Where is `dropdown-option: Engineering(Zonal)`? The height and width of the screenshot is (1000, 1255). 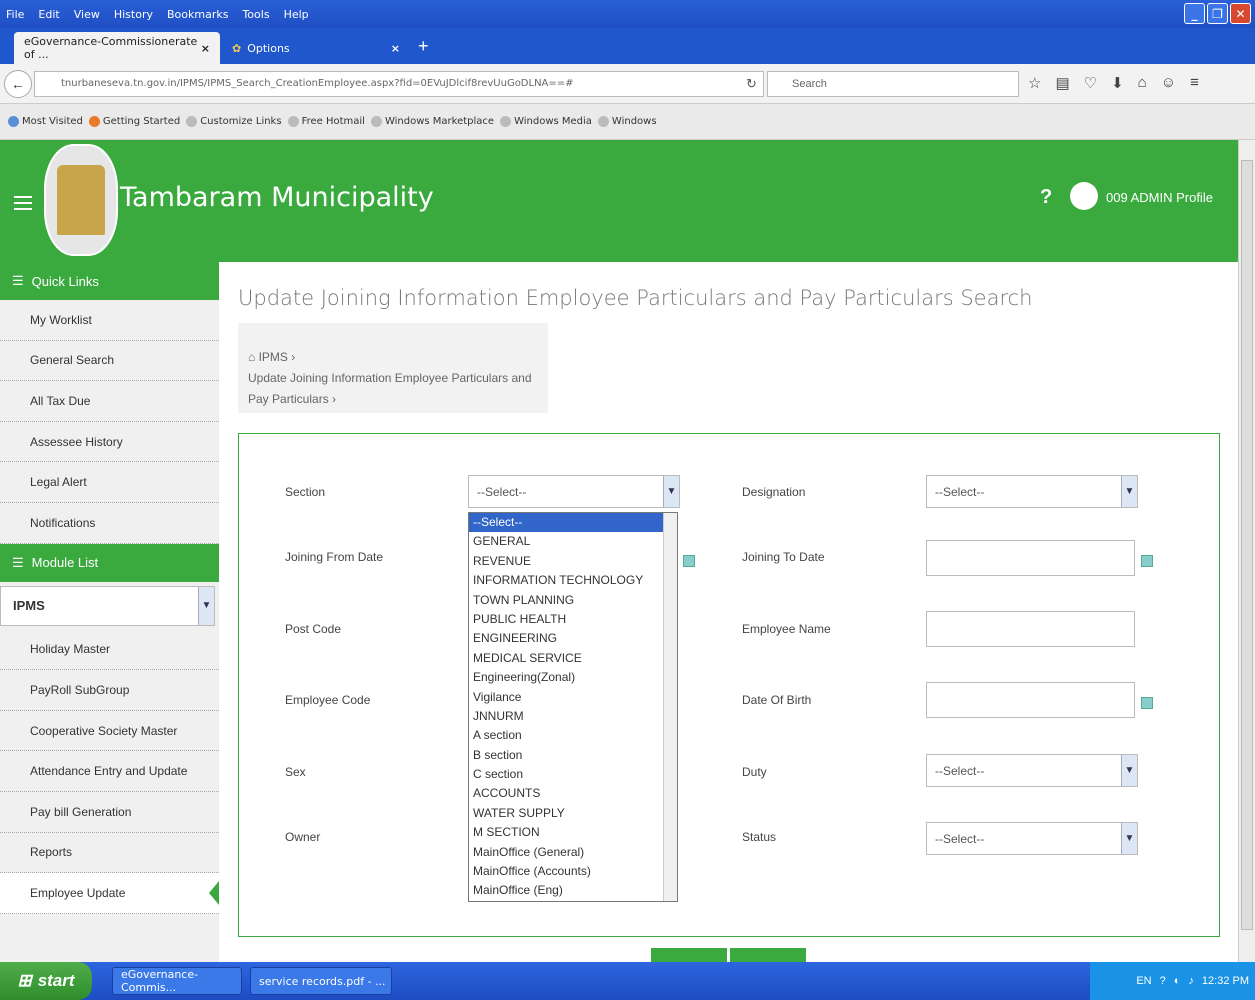
dropdown-option: Engineering(Zonal) is located at coordinates (573, 677).